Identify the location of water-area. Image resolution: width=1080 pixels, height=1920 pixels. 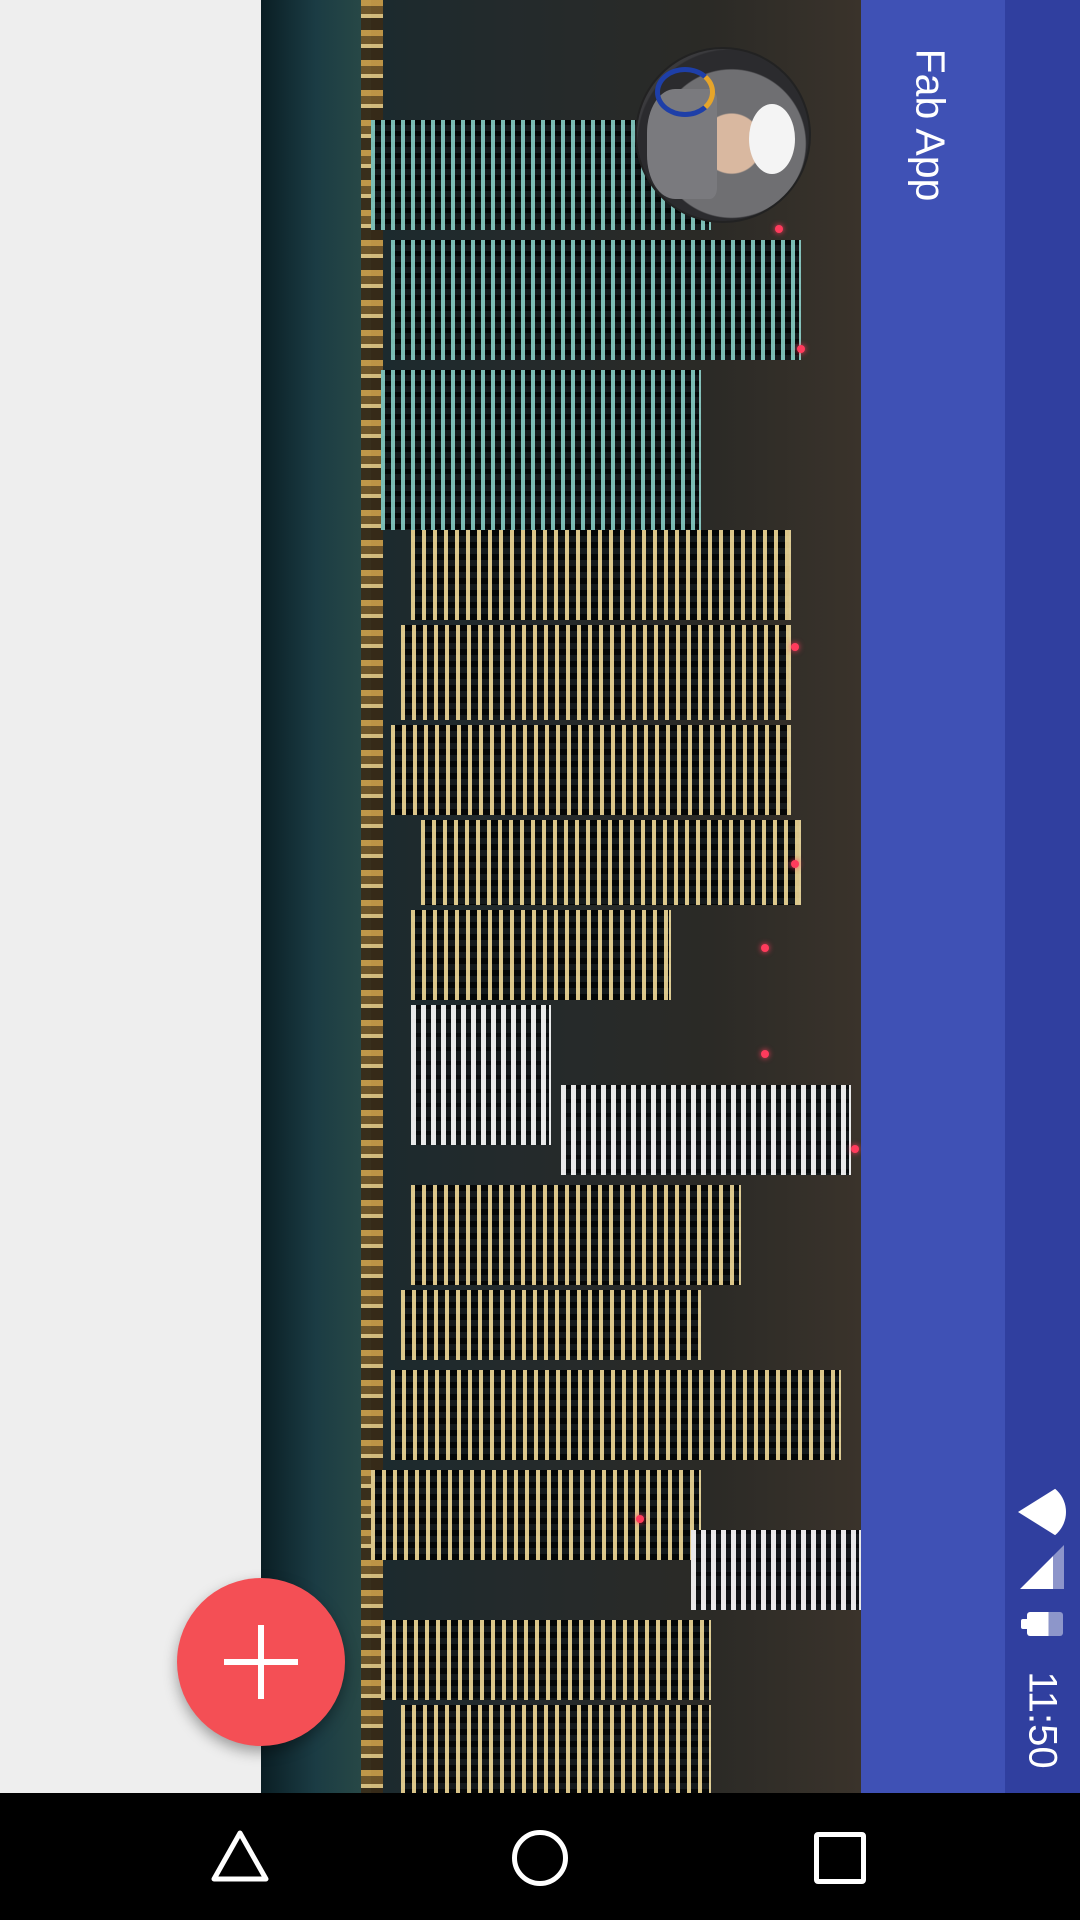
(316, 896).